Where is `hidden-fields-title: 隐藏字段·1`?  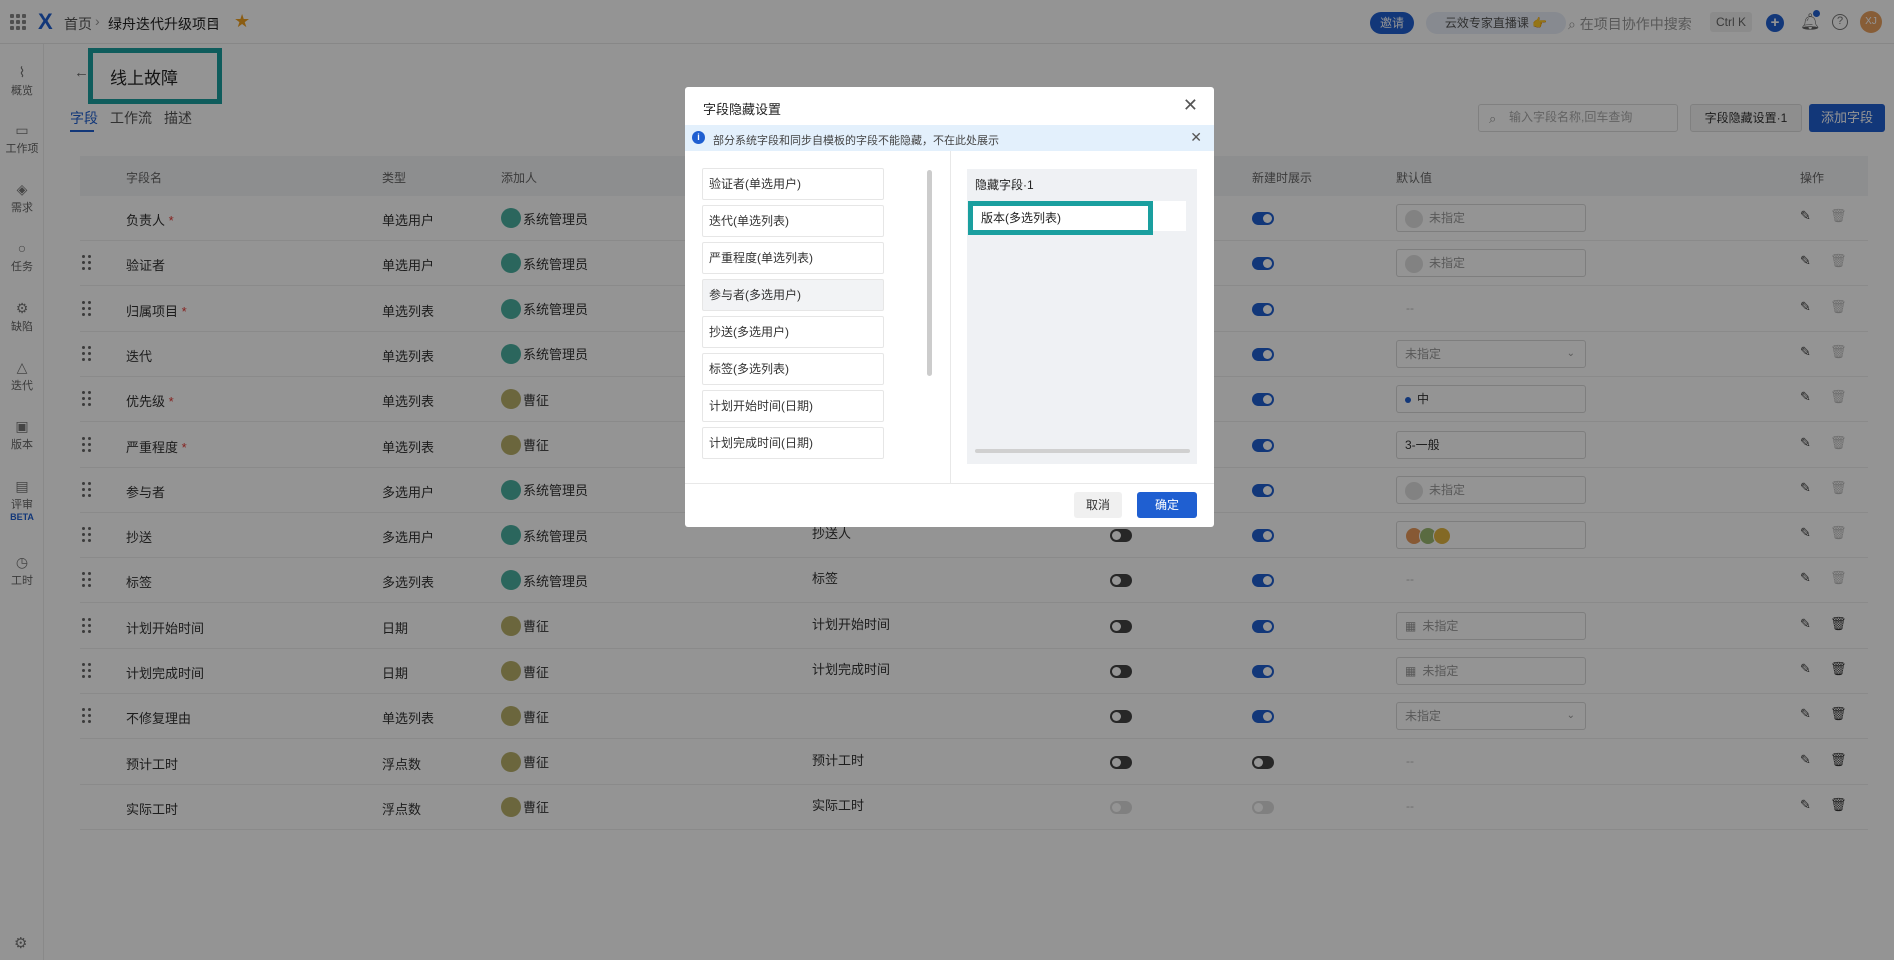
hidden-fields-title: 隐藏字段·1 is located at coordinates (1004, 185).